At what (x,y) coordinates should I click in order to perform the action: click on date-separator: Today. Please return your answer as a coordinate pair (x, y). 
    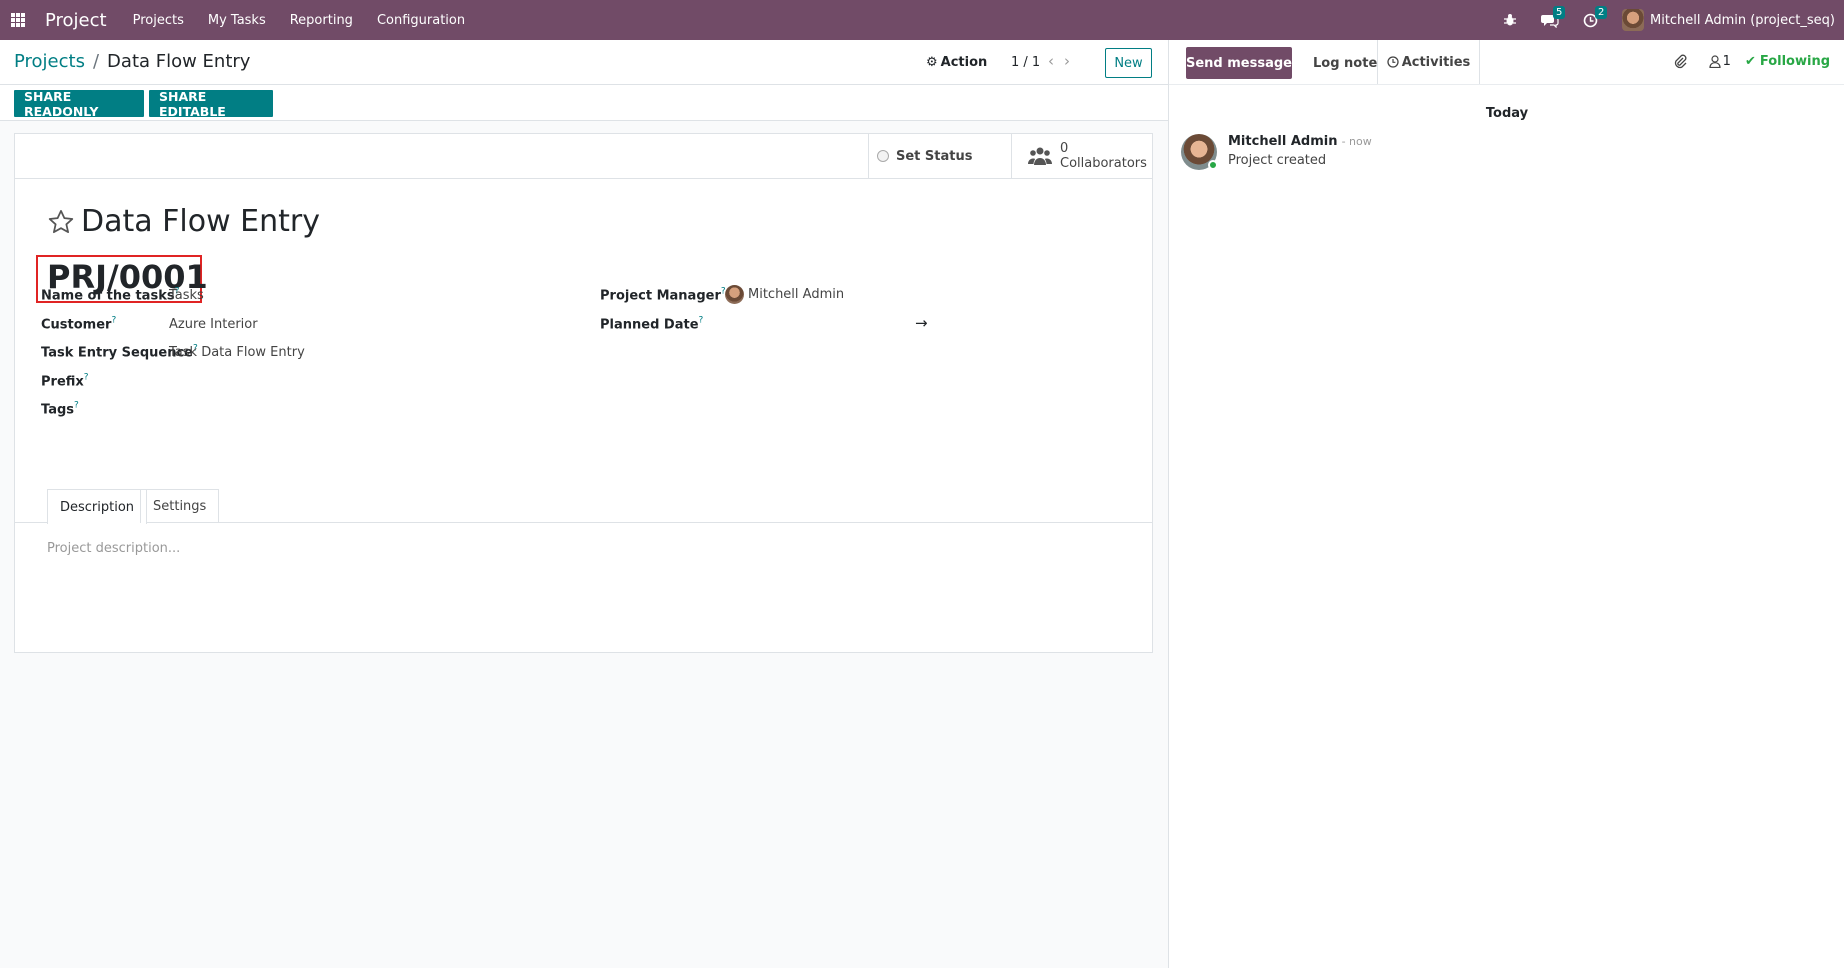
    Looking at the image, I should click on (1507, 113).